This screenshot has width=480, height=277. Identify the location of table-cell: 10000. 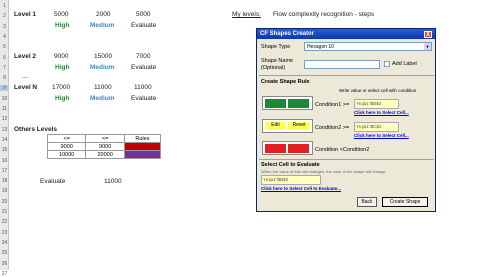
(66, 154).